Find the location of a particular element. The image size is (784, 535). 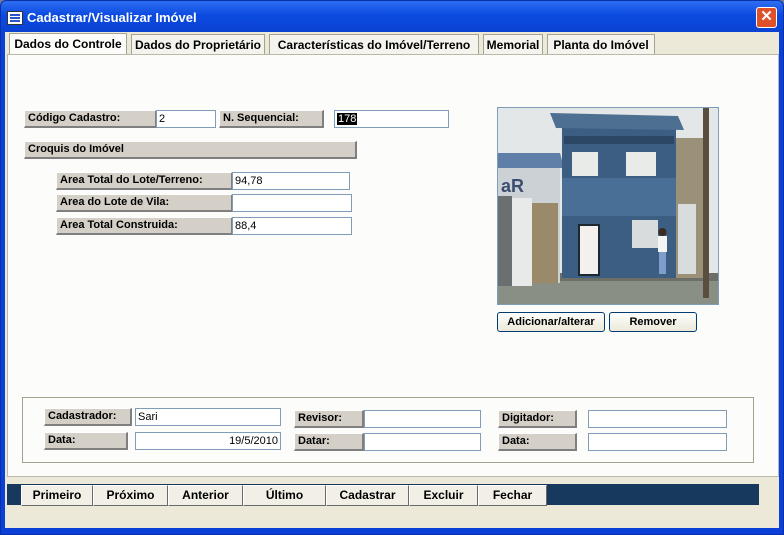

area-total-lote-label: Area Total do Lote/Terreno: is located at coordinates (144, 181).